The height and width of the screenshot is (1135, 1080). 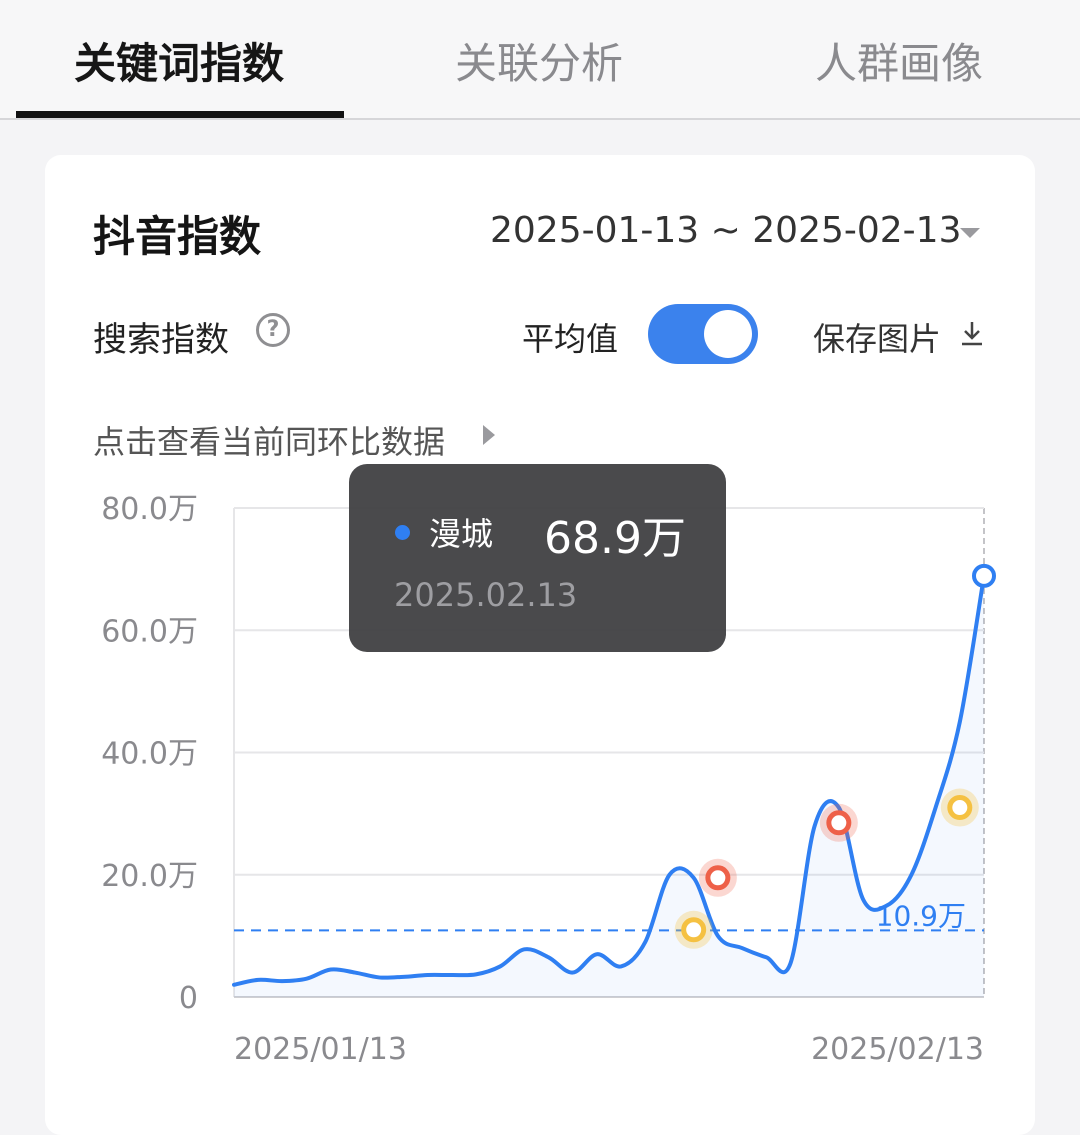 I want to click on series-color-dot, so click(x=402, y=532).